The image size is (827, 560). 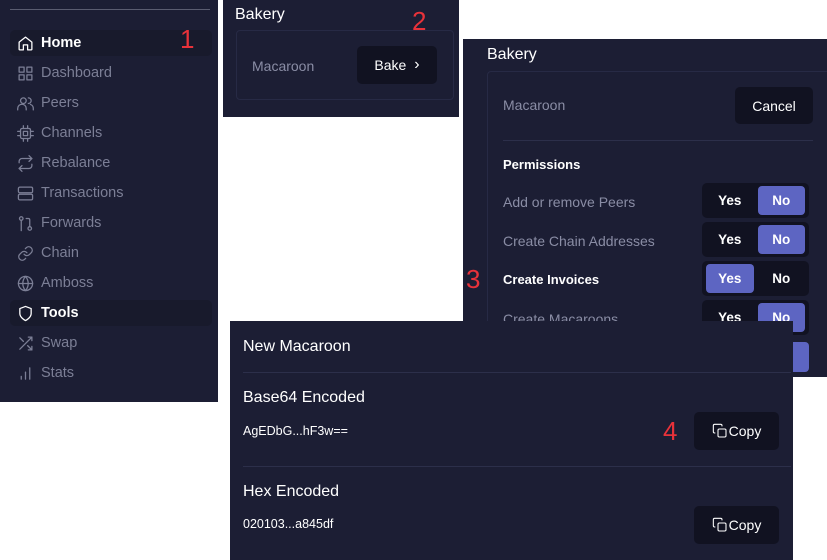 What do you see at coordinates (304, 397) in the screenshot?
I see `base64-title: Base64 Encoded` at bounding box center [304, 397].